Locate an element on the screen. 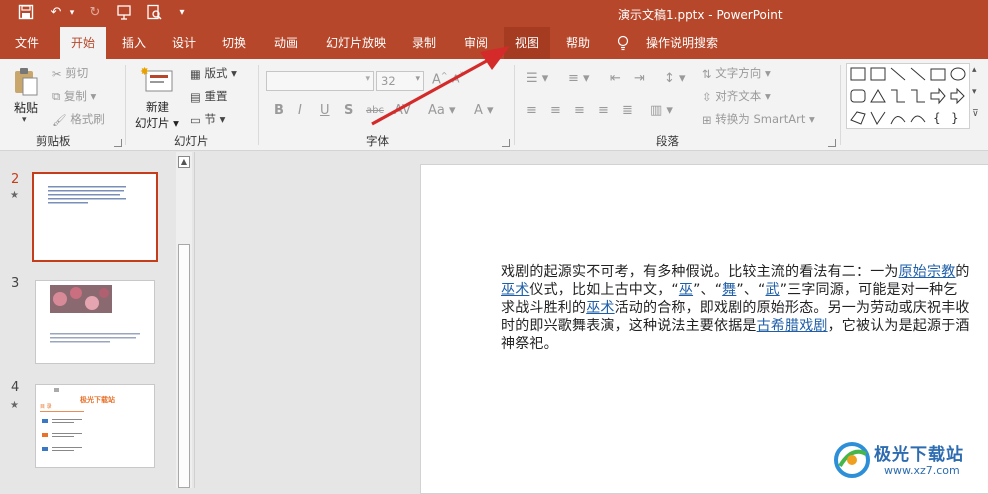 The image size is (988, 494). gallery-down-icon: ▾ is located at coordinates (974, 92).